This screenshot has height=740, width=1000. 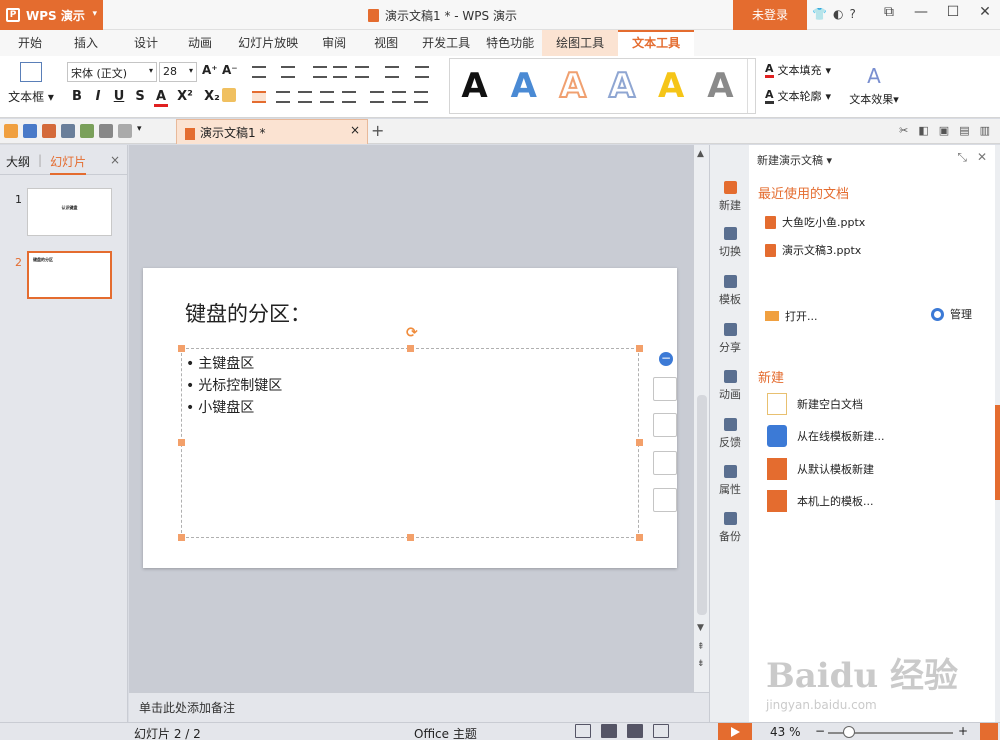 What do you see at coordinates (11, 131) in the screenshot?
I see `open-folder-icon` at bounding box center [11, 131].